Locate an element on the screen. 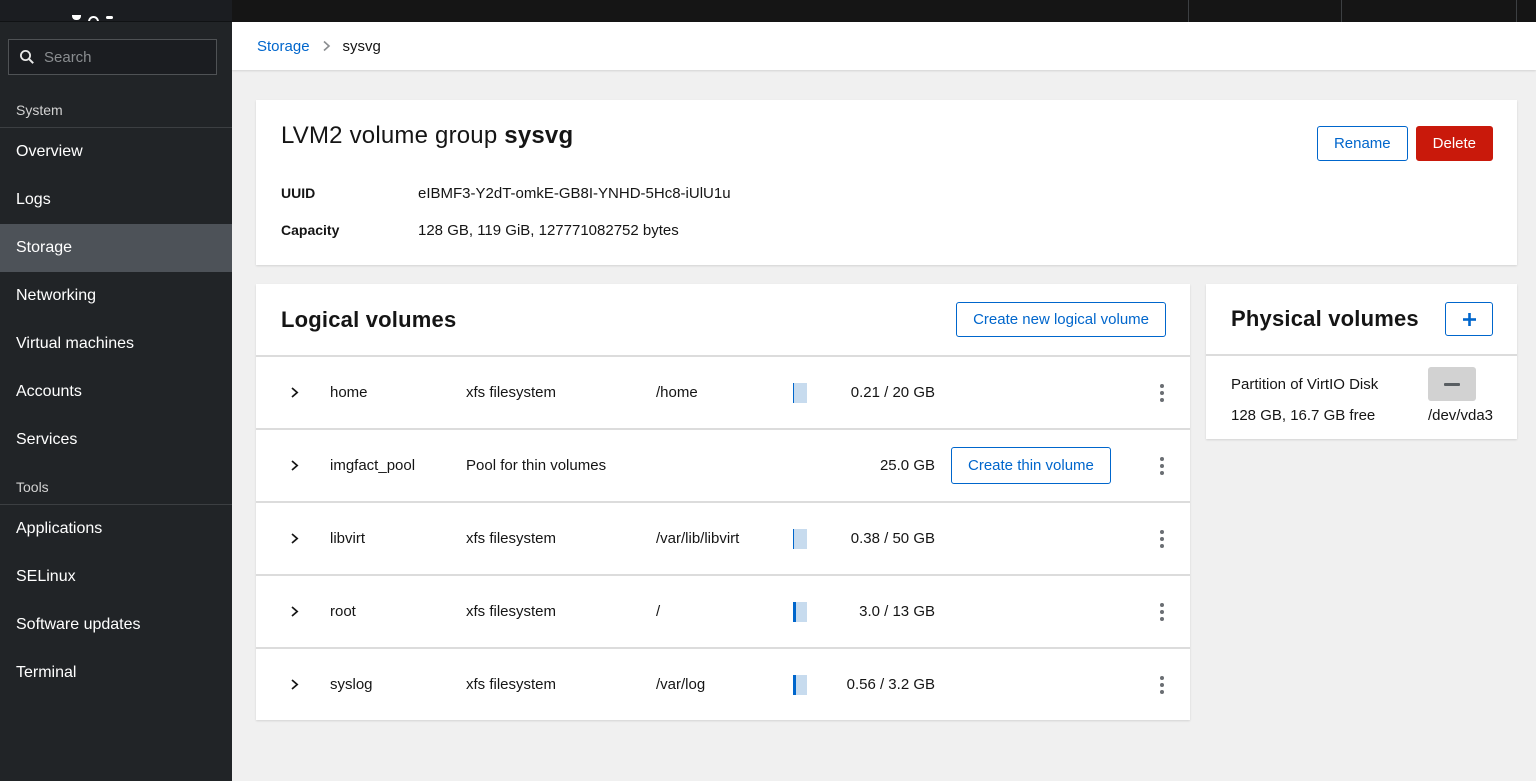 The width and height of the screenshot is (1536, 781). sidebar-item-label: Applications is located at coordinates (59, 528).